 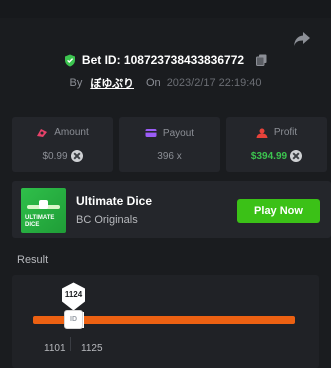 I want to click on result-label: Result, so click(x=33, y=260).